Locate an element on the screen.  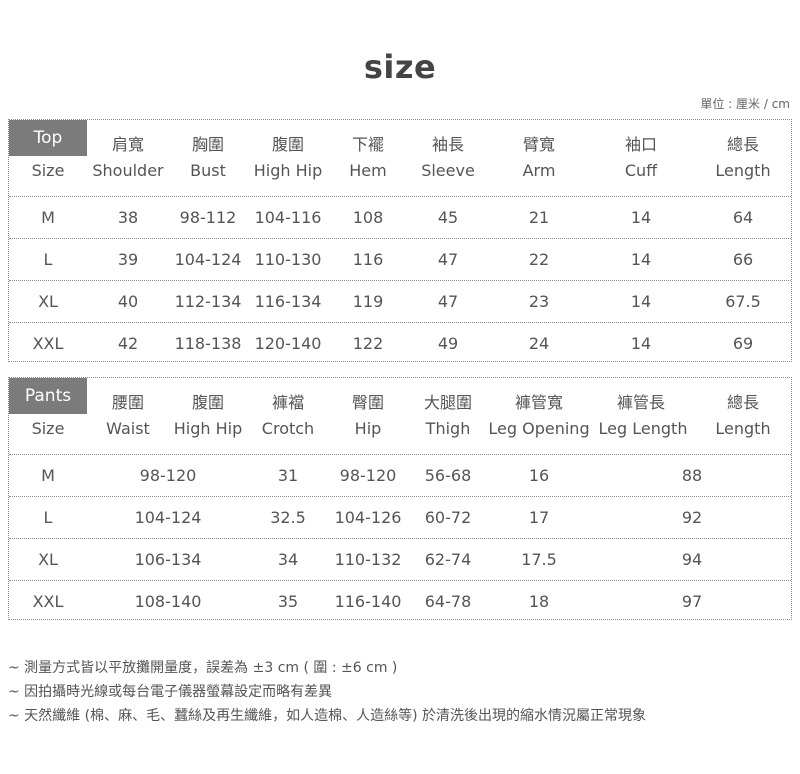
table-cell: 64-78 is located at coordinates (448, 601).